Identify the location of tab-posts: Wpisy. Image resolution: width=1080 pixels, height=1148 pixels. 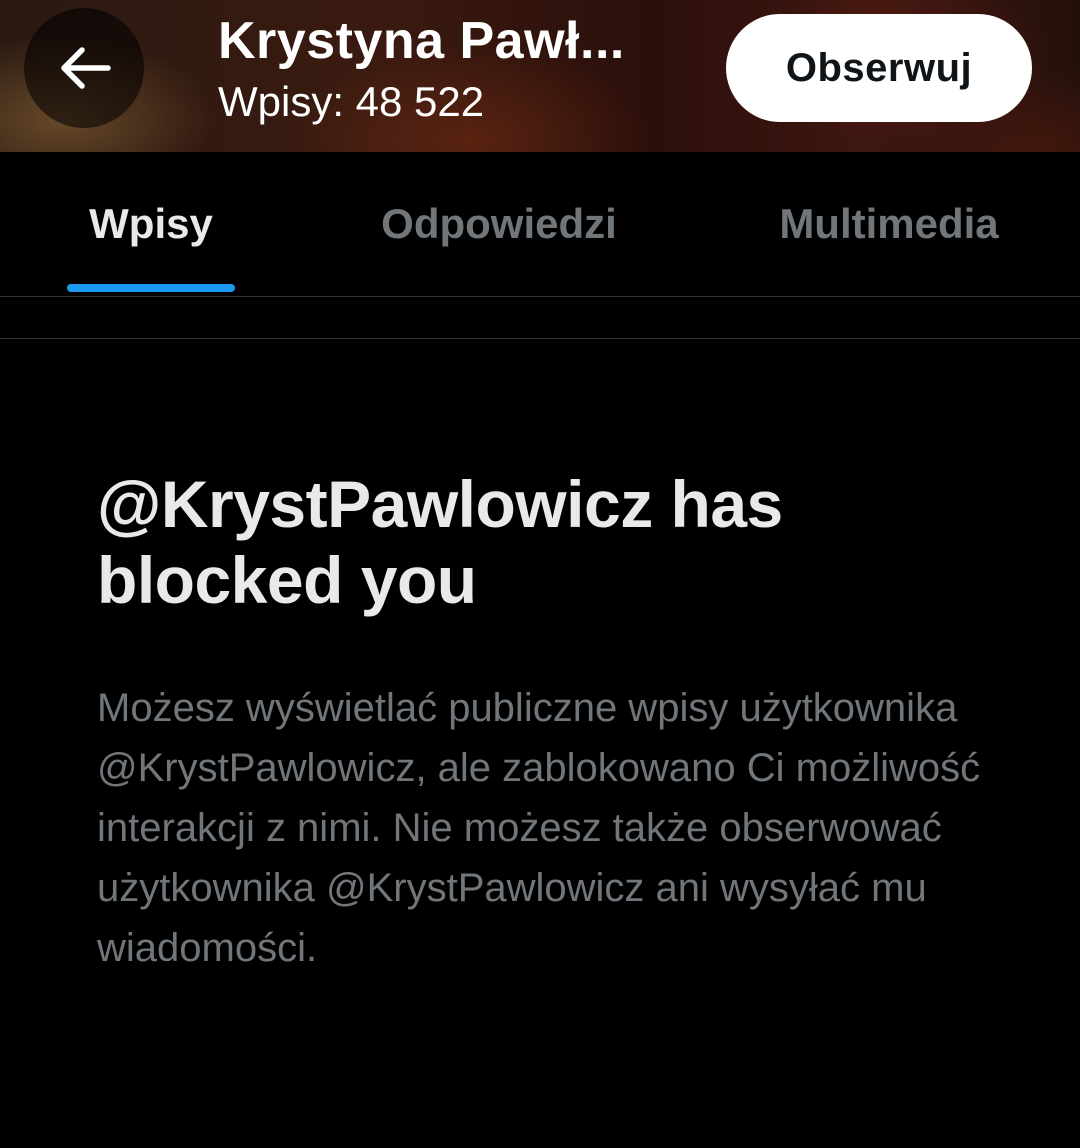
(151, 224).